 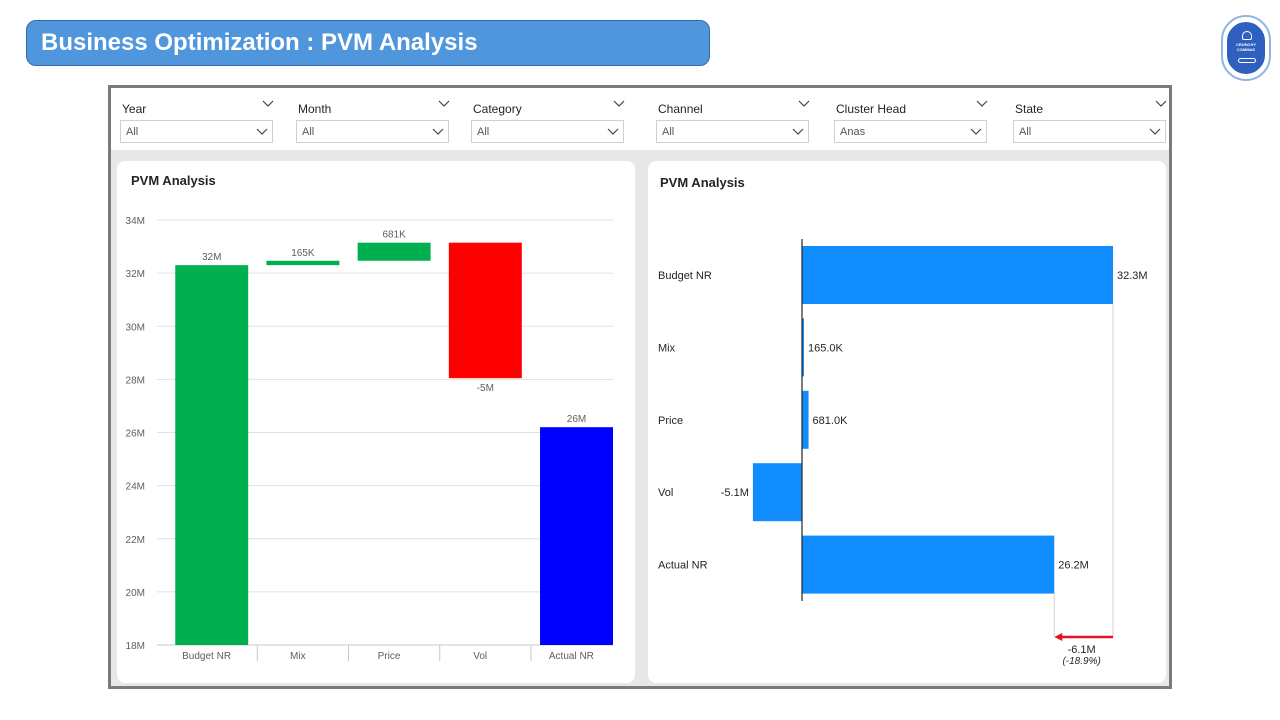 What do you see at coordinates (315, 109) in the screenshot?
I see `filter-label: Month` at bounding box center [315, 109].